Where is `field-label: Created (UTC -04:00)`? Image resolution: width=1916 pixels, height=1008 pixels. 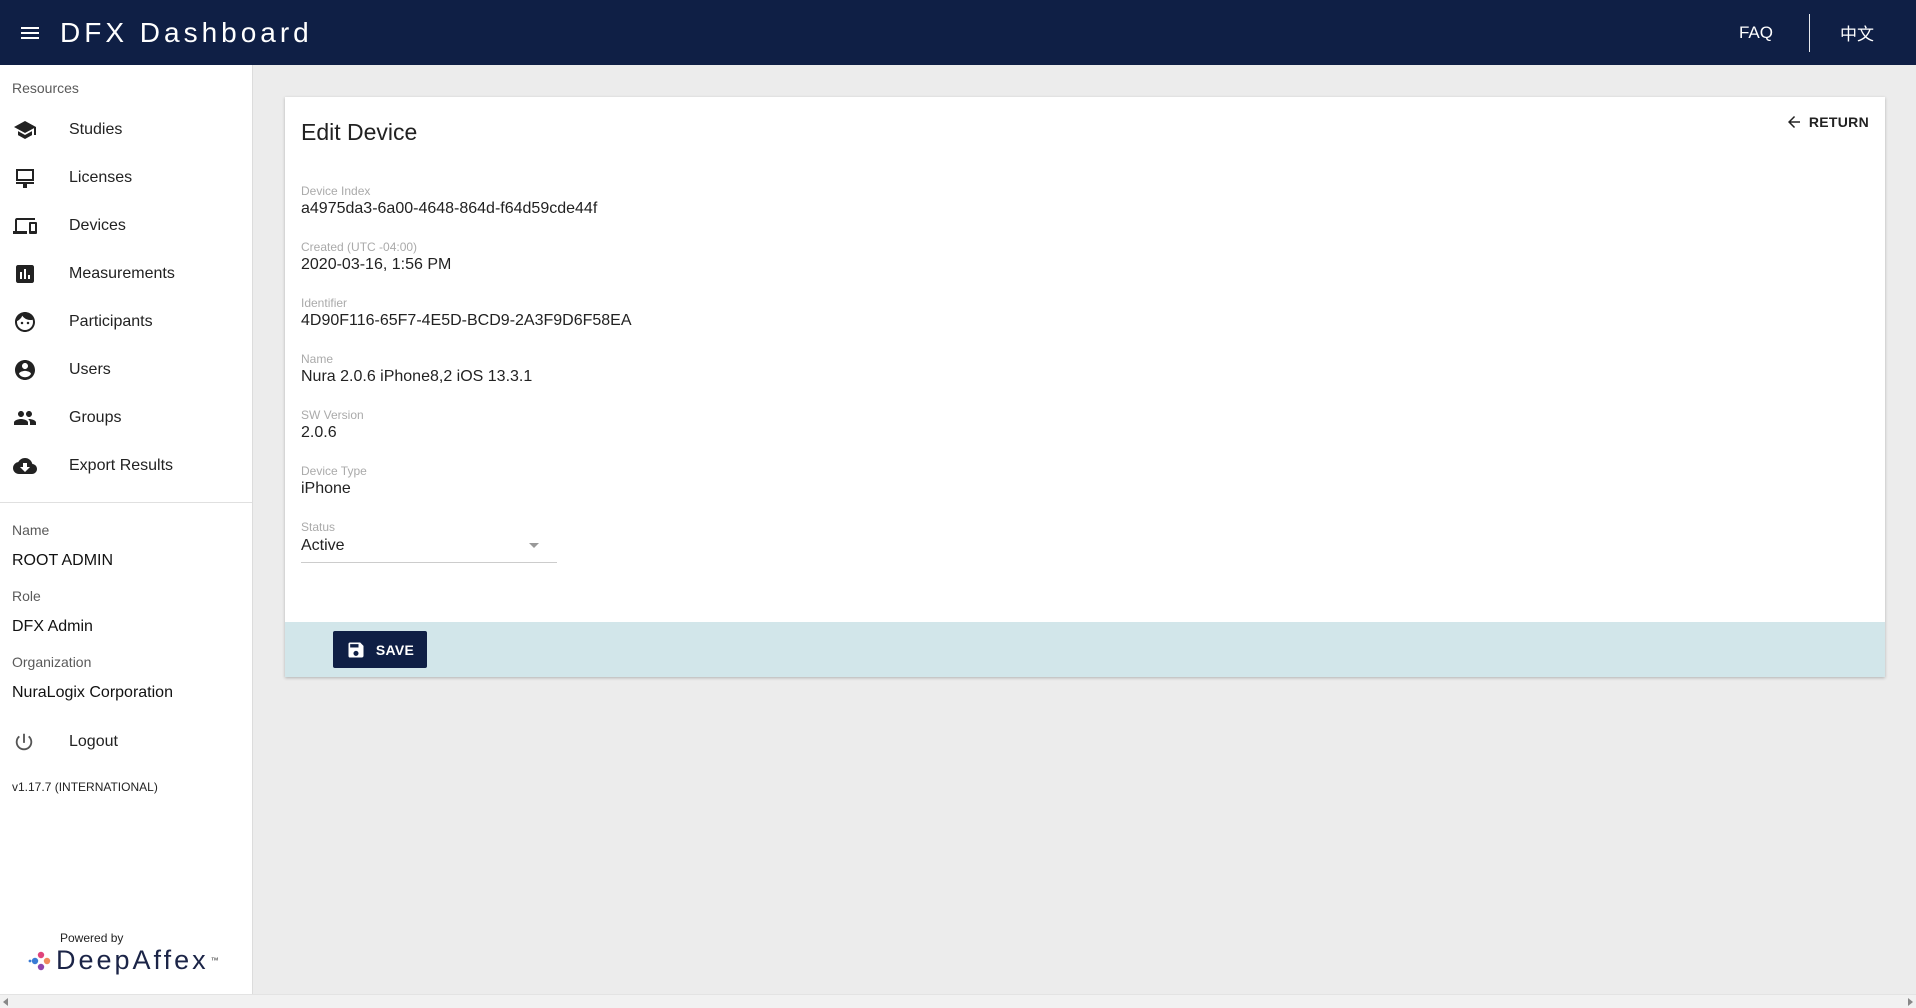 field-label: Created (UTC -04:00) is located at coordinates (359, 247).